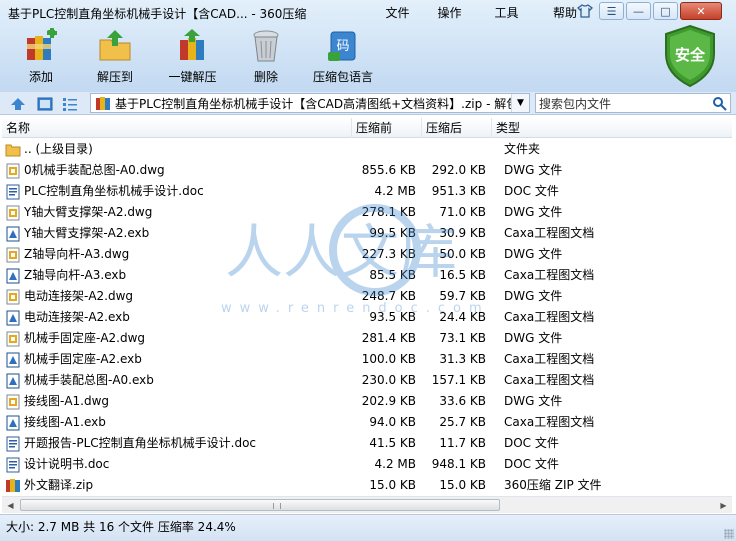 Image resolution: width=736 pixels, height=541 pixels. I want to click on file-packed-size: 73.1 KB, so click(462, 338).